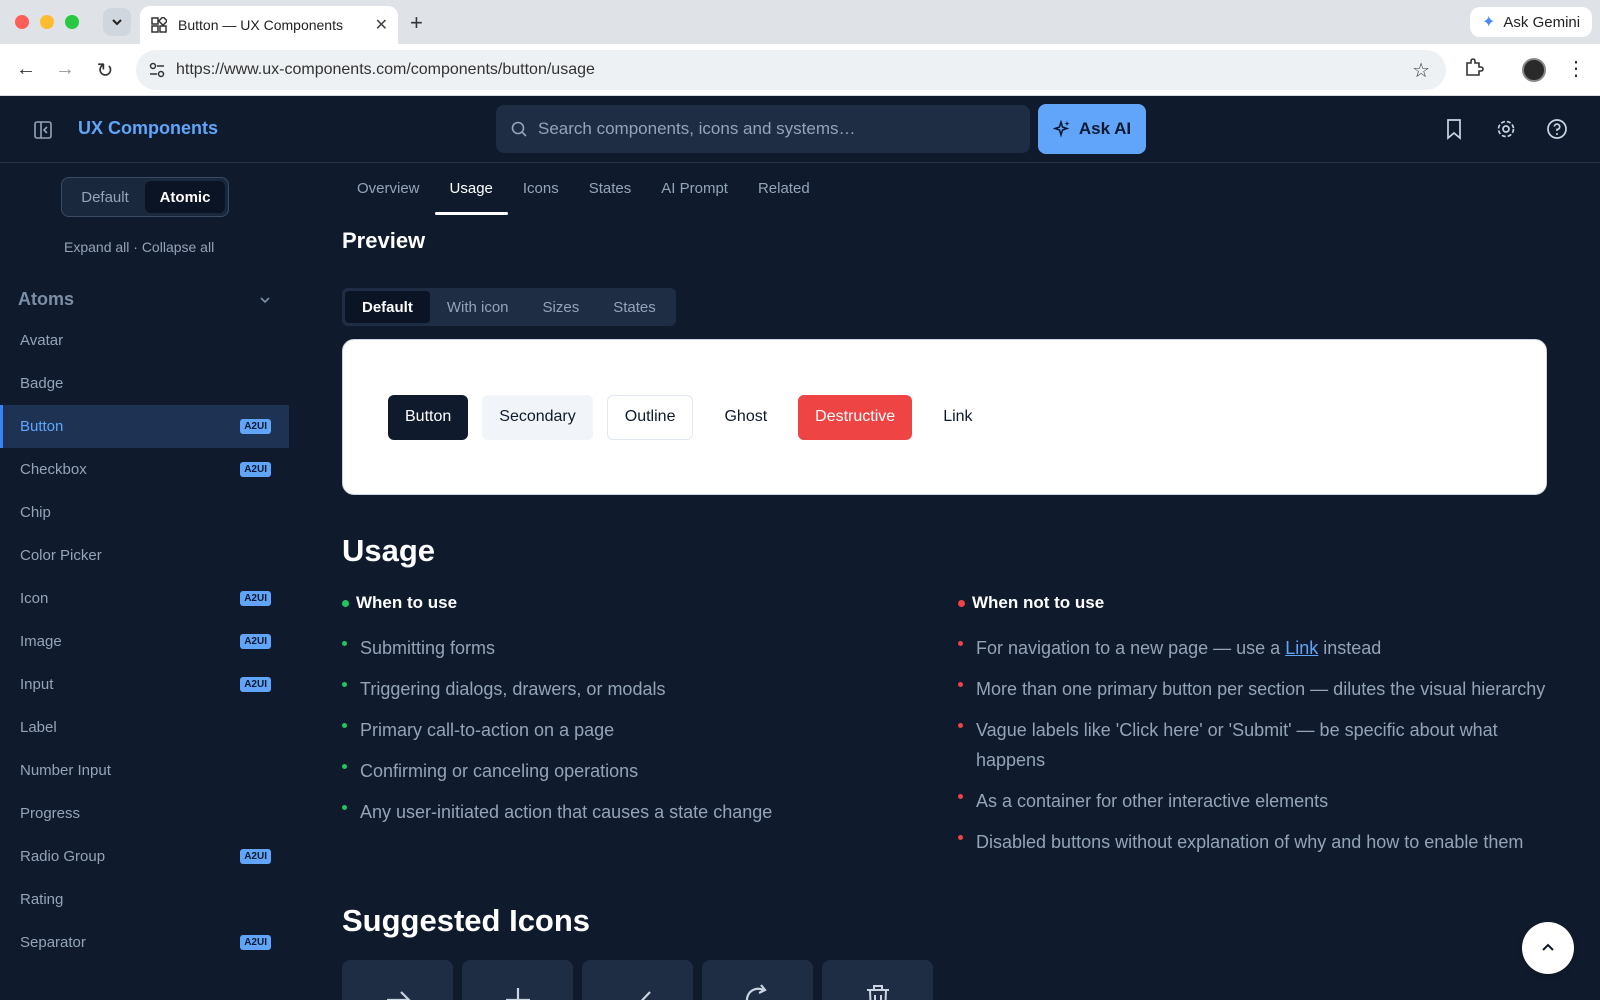 The image size is (1600, 1000). What do you see at coordinates (144, 899) in the screenshot?
I see `sidebar-item-rating: Rating` at bounding box center [144, 899].